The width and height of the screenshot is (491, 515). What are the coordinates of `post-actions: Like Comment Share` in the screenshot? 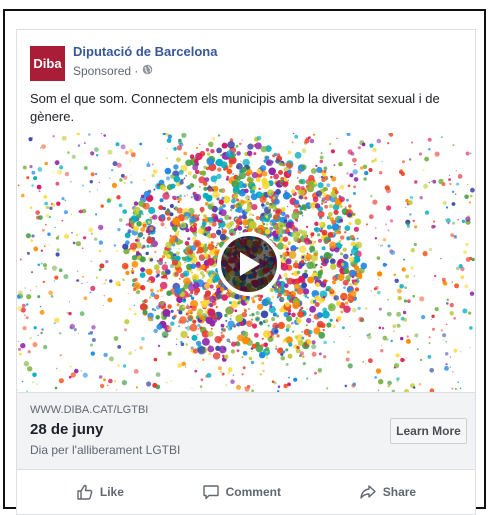 It's located at (246, 492).